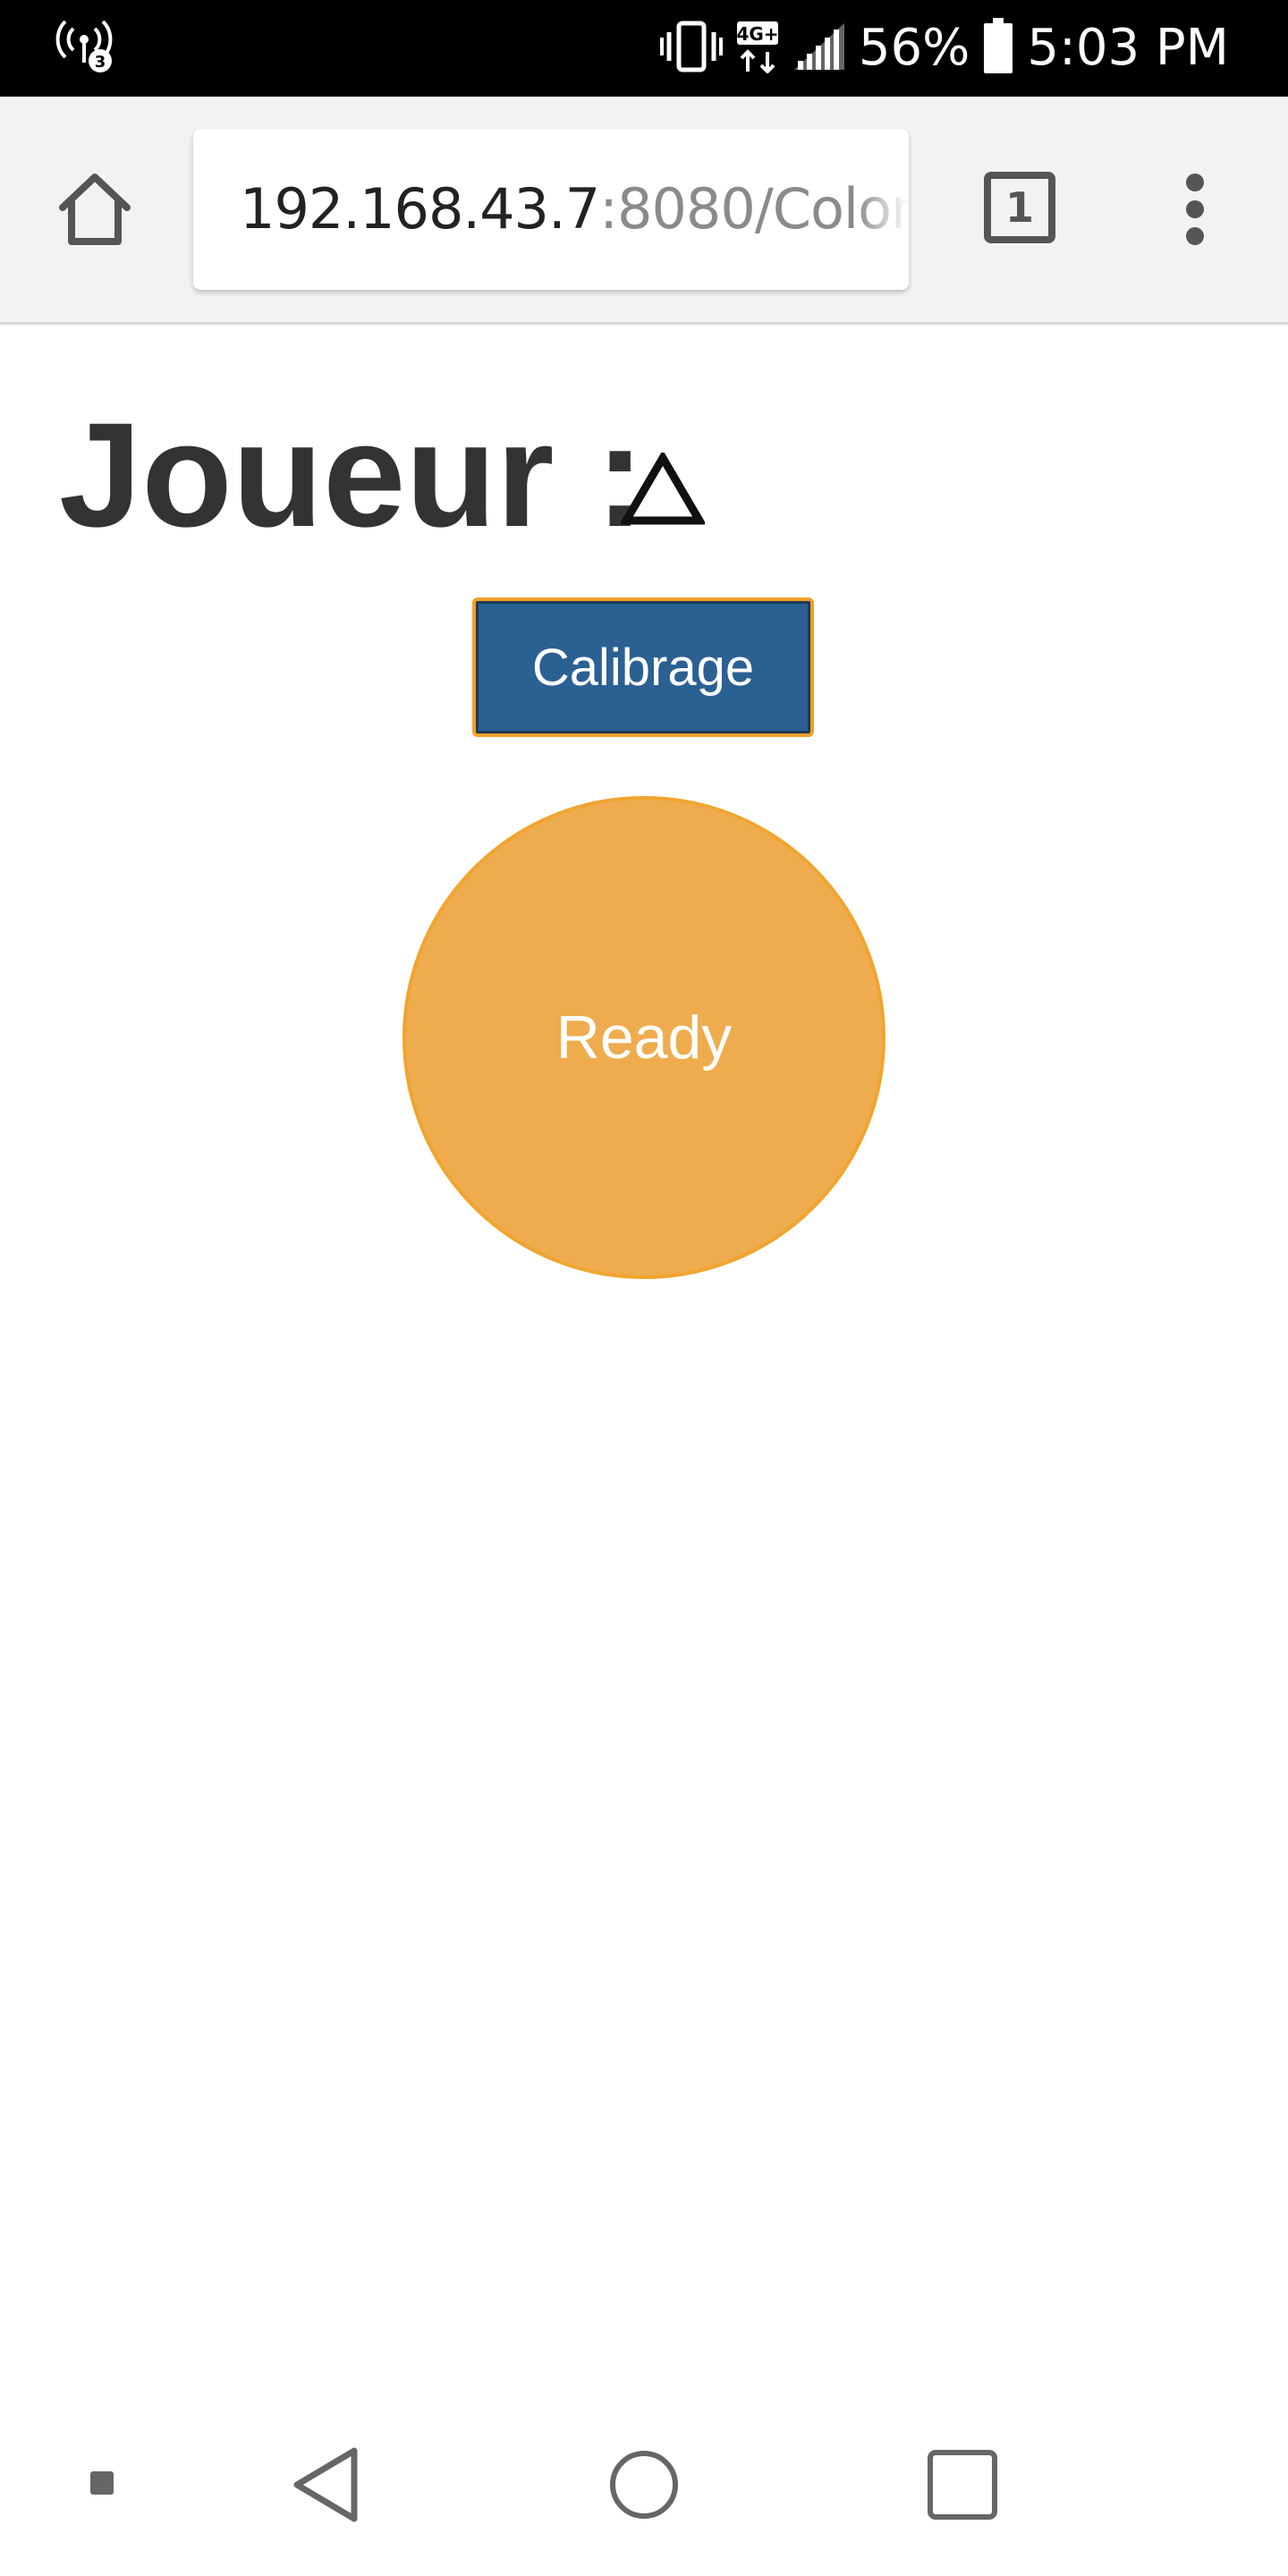 The image size is (1288, 2576). What do you see at coordinates (757, 49) in the screenshot?
I see `data-4g-icon: 4G+` at bounding box center [757, 49].